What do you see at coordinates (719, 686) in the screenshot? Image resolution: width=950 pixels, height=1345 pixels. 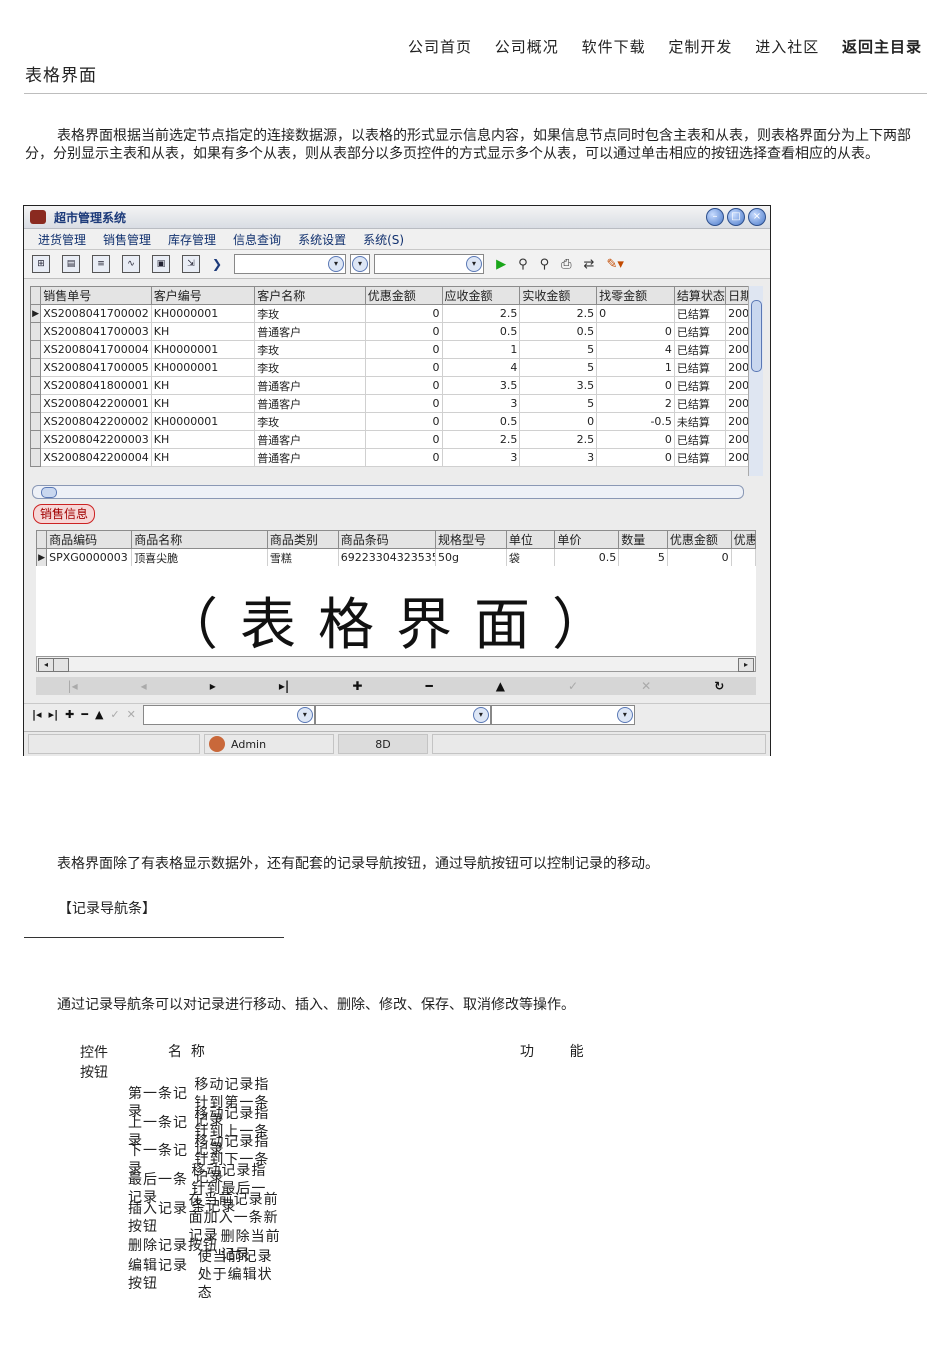 I see `refresh-record-icon: ↻` at bounding box center [719, 686].